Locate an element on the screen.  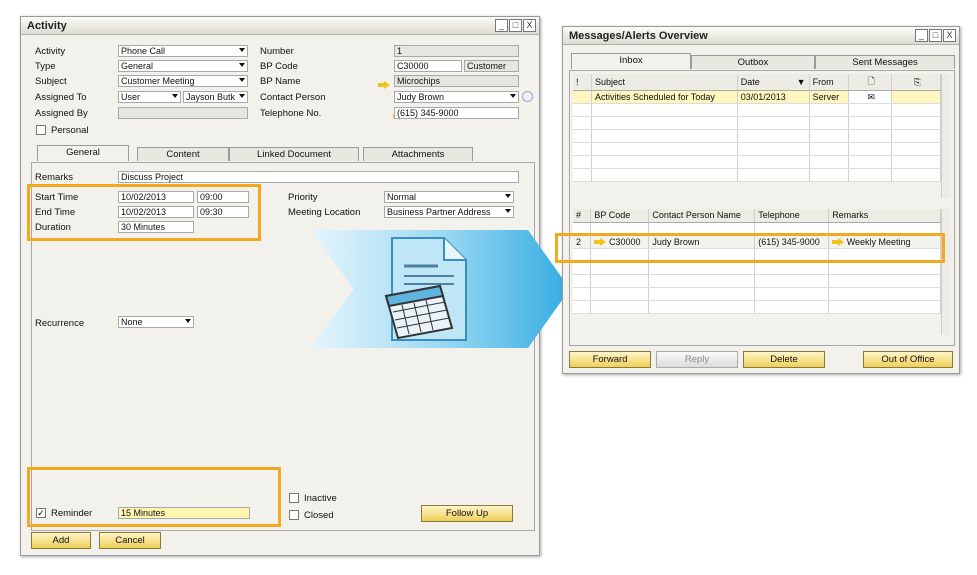
new-document-icon: 🗋 is located at coordinates (870, 82).